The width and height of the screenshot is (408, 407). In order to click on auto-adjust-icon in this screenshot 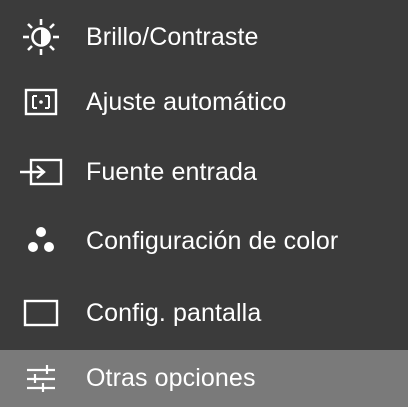, I will do `click(41, 102)`.